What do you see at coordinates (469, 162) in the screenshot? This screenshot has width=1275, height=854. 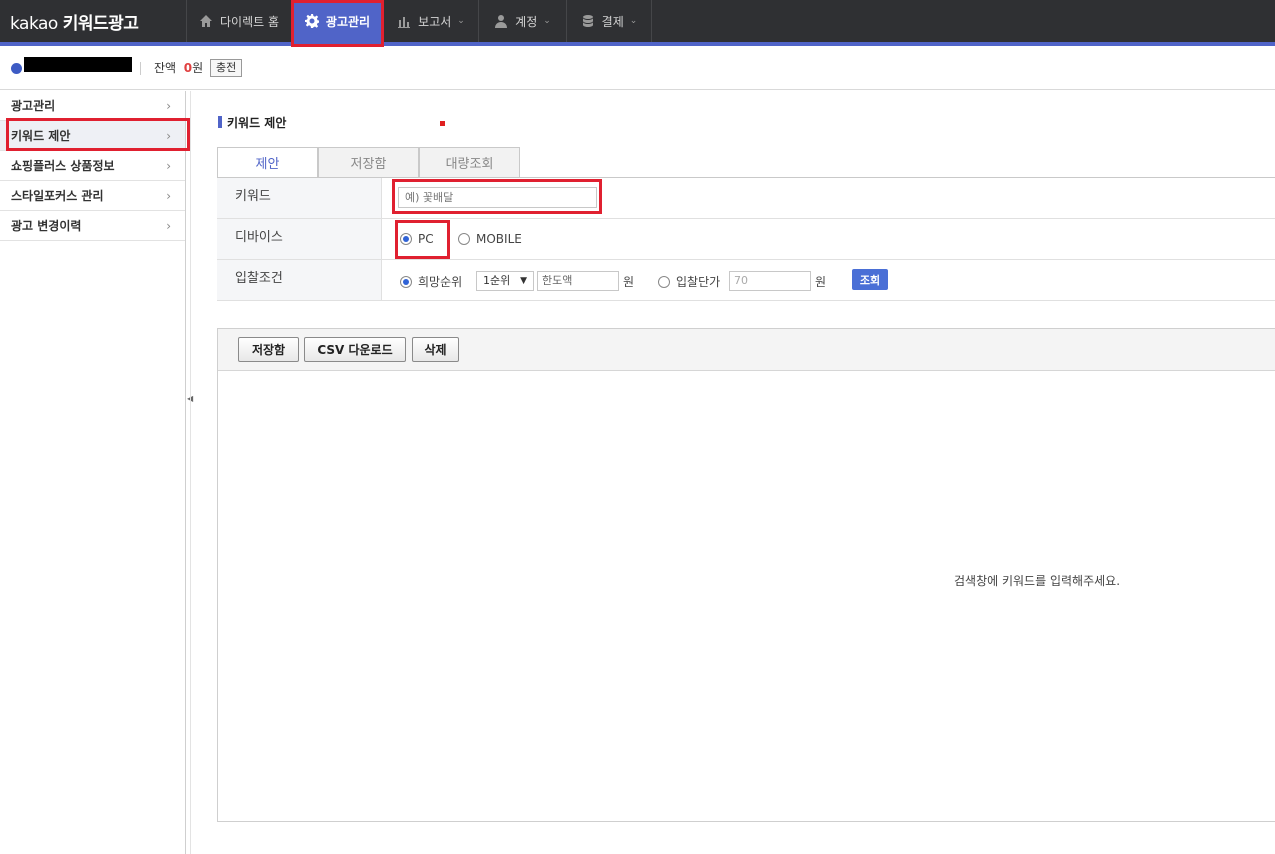 I see `tab-bulk-lookup: 대량조회` at bounding box center [469, 162].